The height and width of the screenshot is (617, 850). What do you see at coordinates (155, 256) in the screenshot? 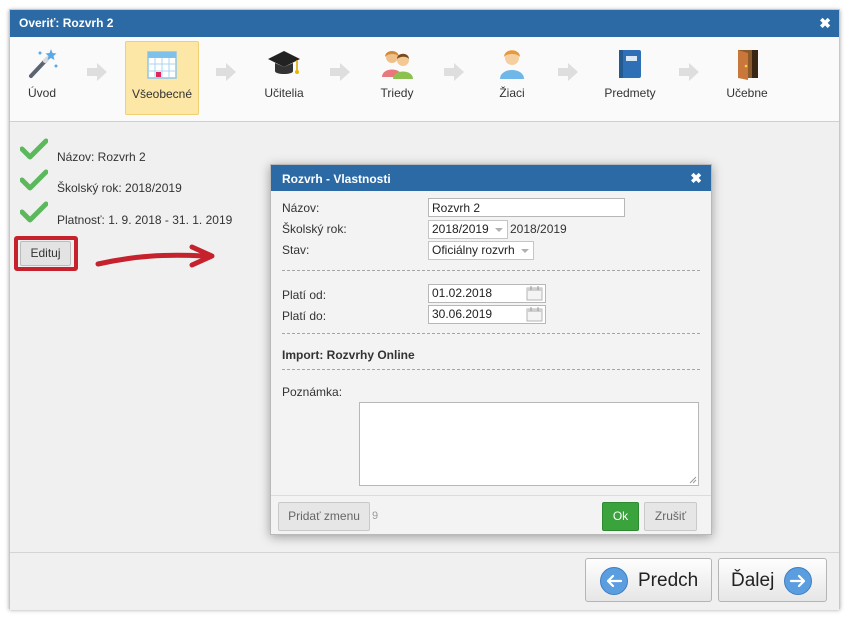
I see `annotation-arrow-icon` at bounding box center [155, 256].